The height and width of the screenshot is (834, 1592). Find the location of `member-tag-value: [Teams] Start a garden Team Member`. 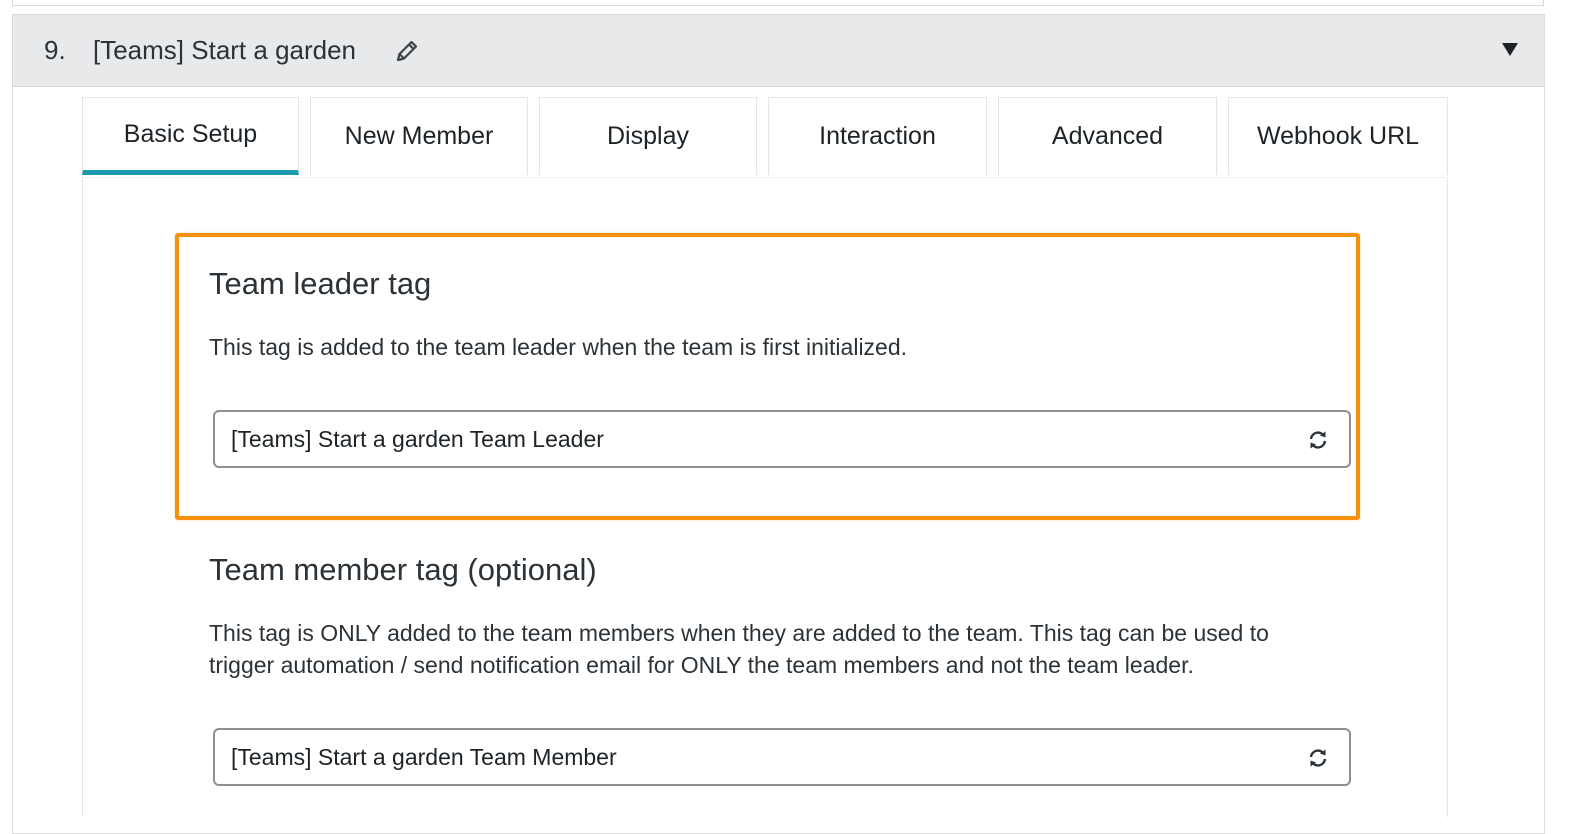

member-tag-value: [Teams] Start a garden Team Member is located at coordinates (424, 756).